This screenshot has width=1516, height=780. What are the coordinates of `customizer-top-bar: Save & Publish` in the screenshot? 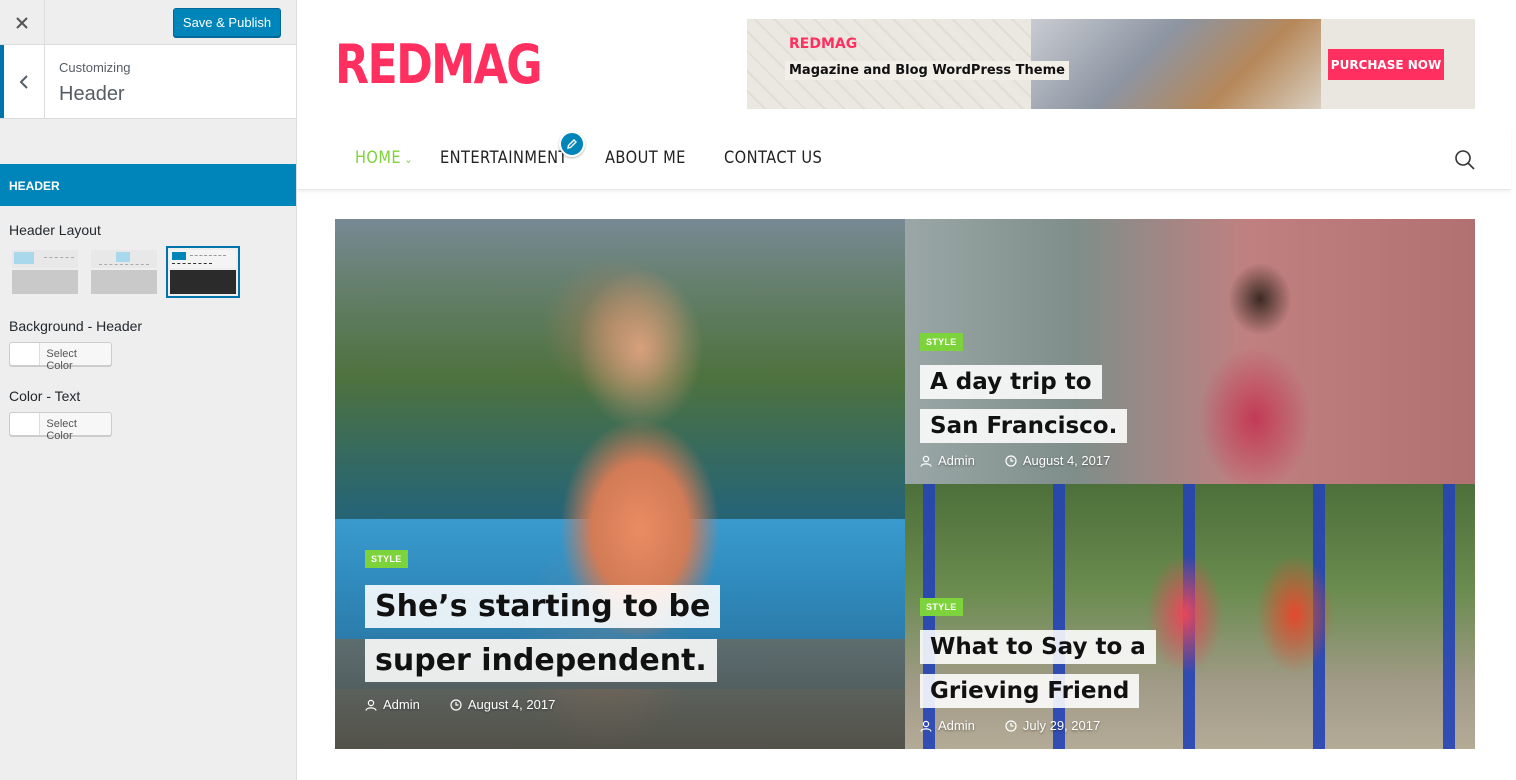 It's located at (148, 22).